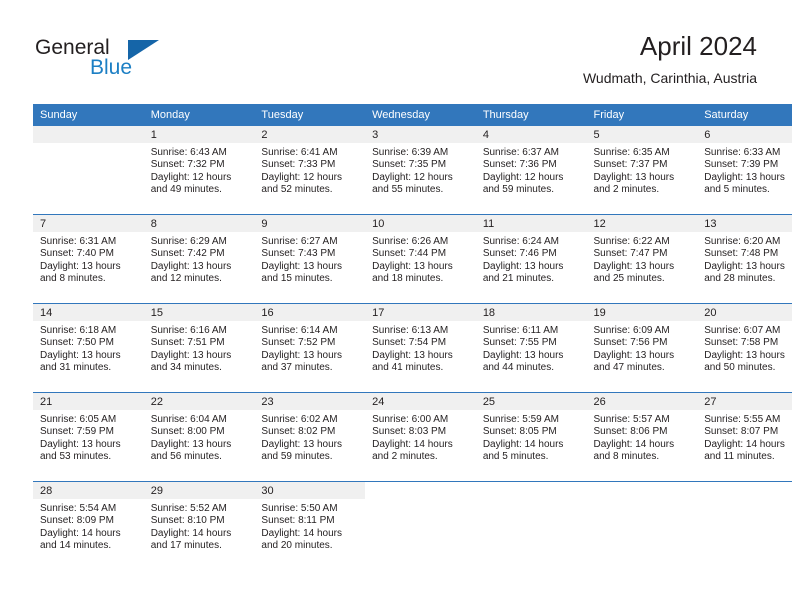 The image size is (792, 612). Describe the element at coordinates (531, 401) in the screenshot. I see `day-number: 25` at that location.